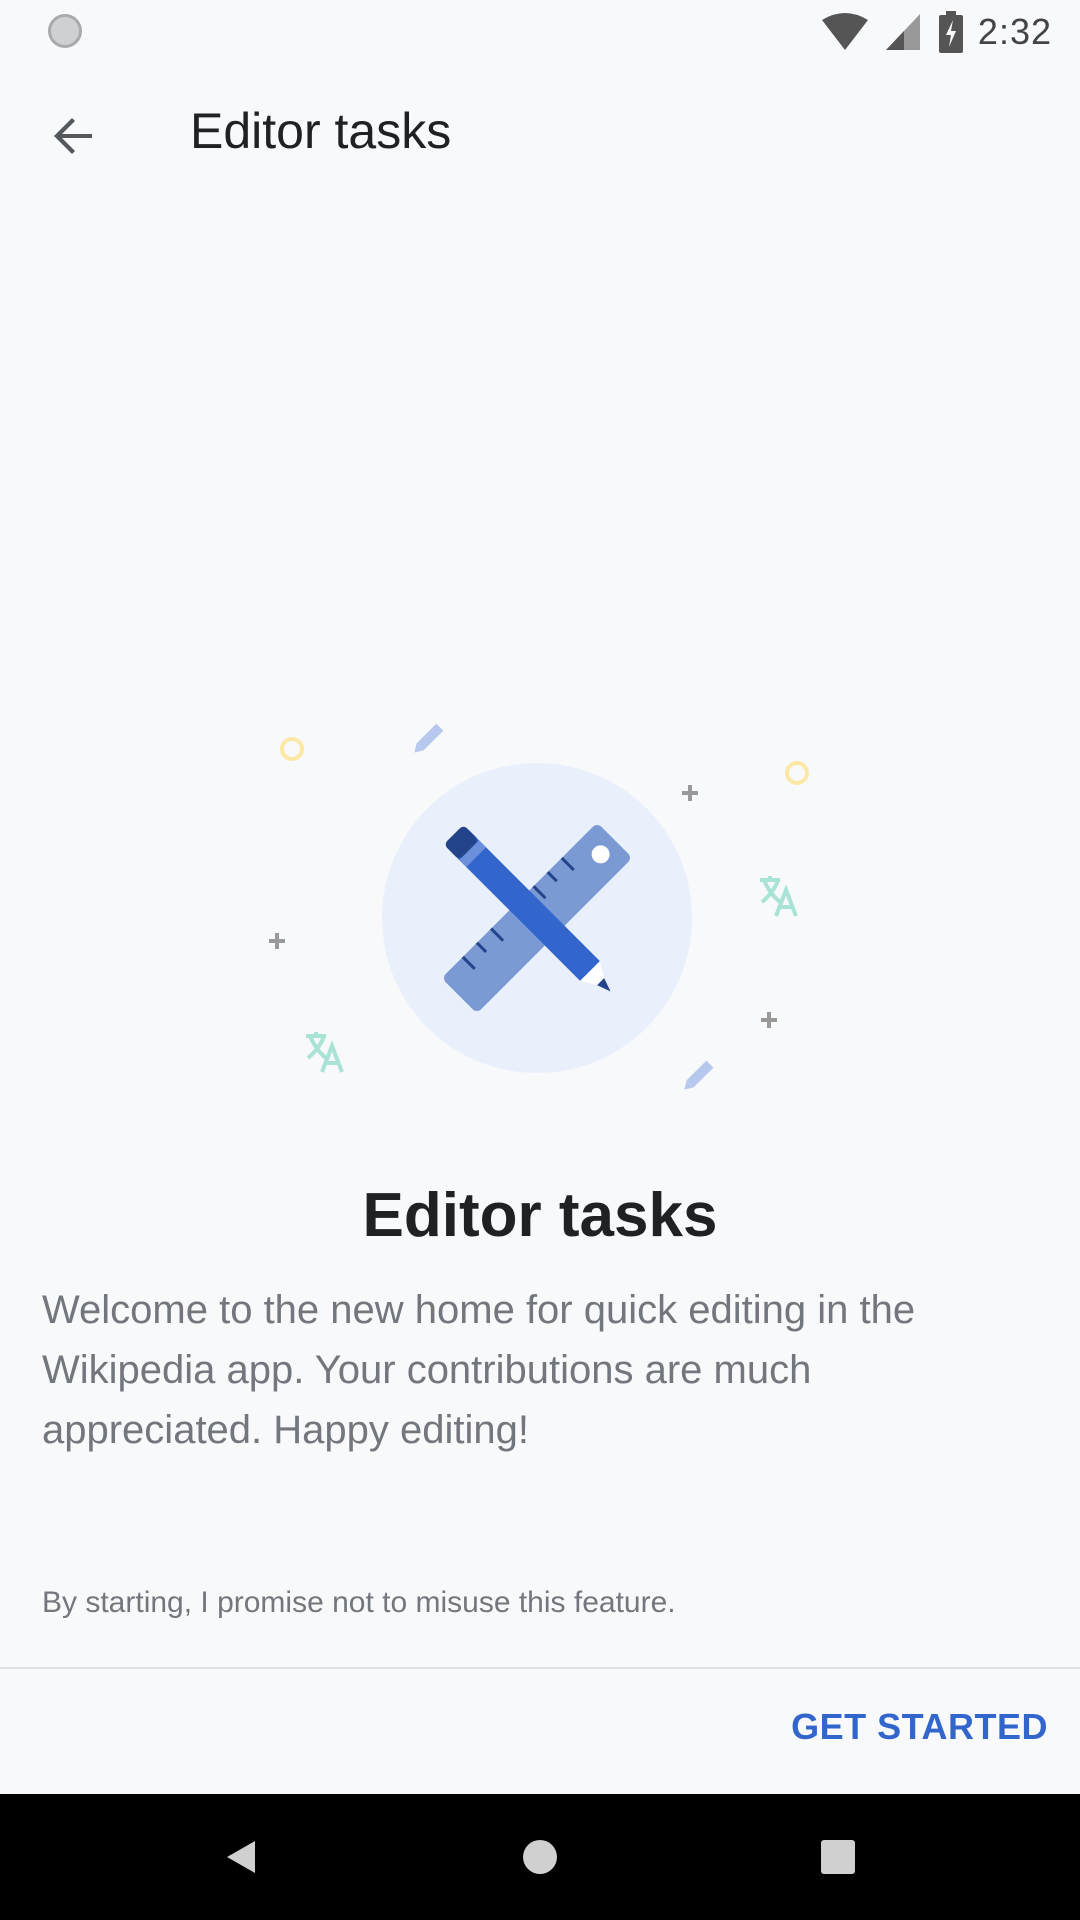 The width and height of the screenshot is (1080, 1920). Describe the element at coordinates (779, 896) in the screenshot. I see `decor-translate-icon-right` at that location.